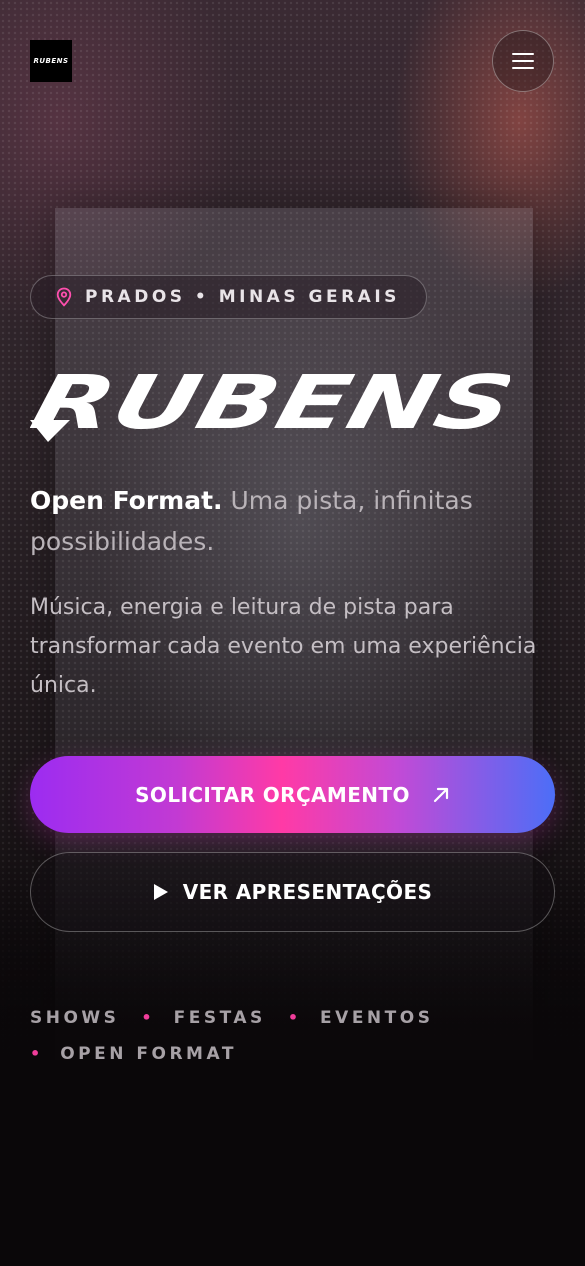  What do you see at coordinates (75, 1018) in the screenshot?
I see `tag-shows: SHOWS` at bounding box center [75, 1018].